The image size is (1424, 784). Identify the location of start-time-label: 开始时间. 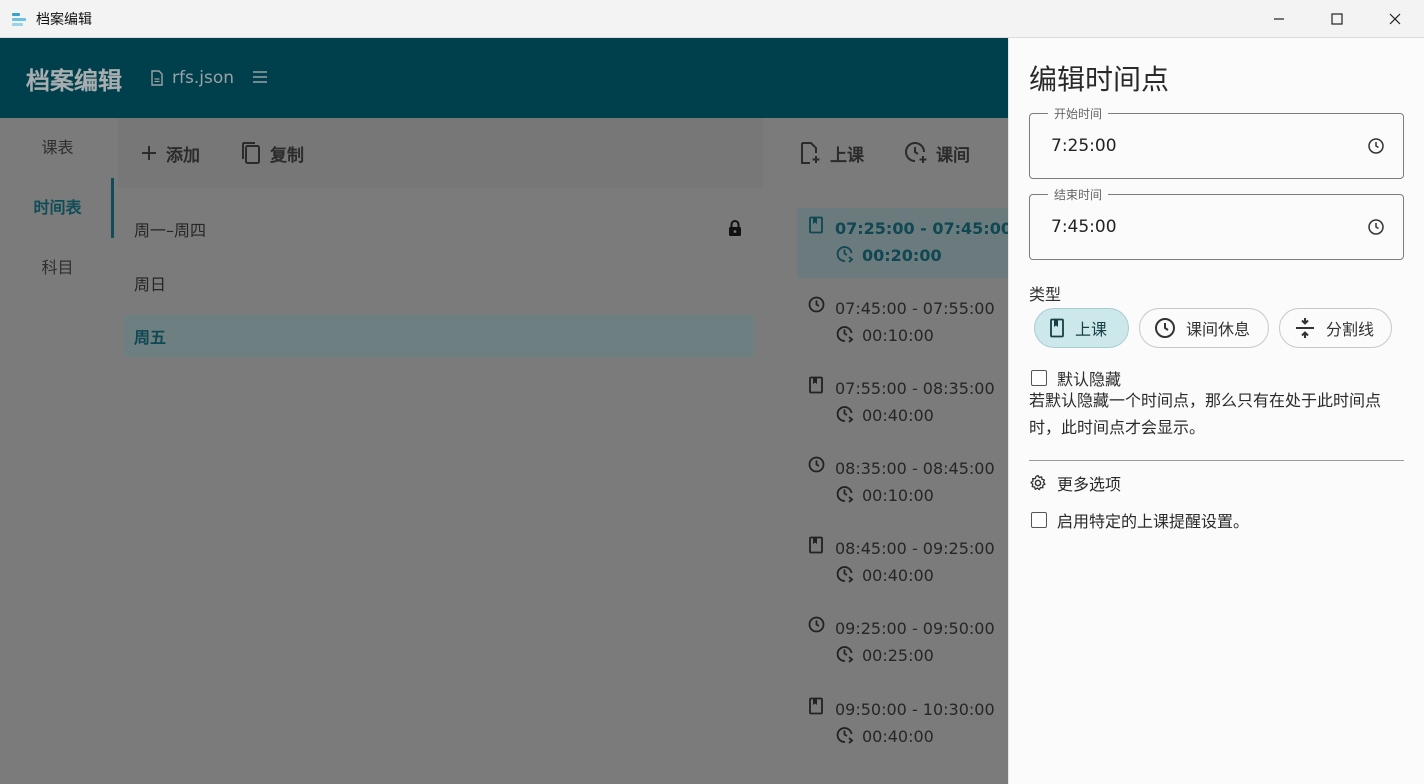
(1078, 113).